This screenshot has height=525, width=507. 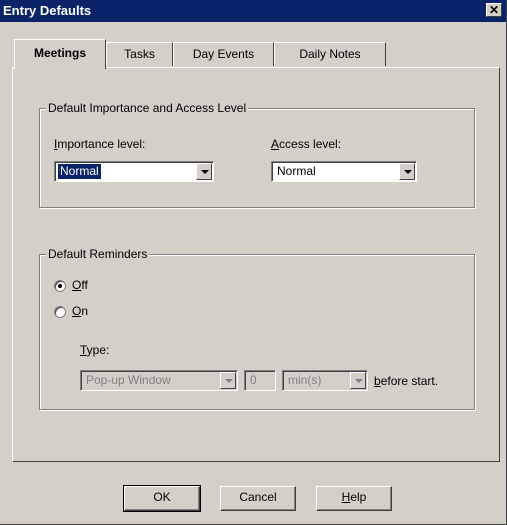 I want to click on help-button: Help, so click(x=354, y=498).